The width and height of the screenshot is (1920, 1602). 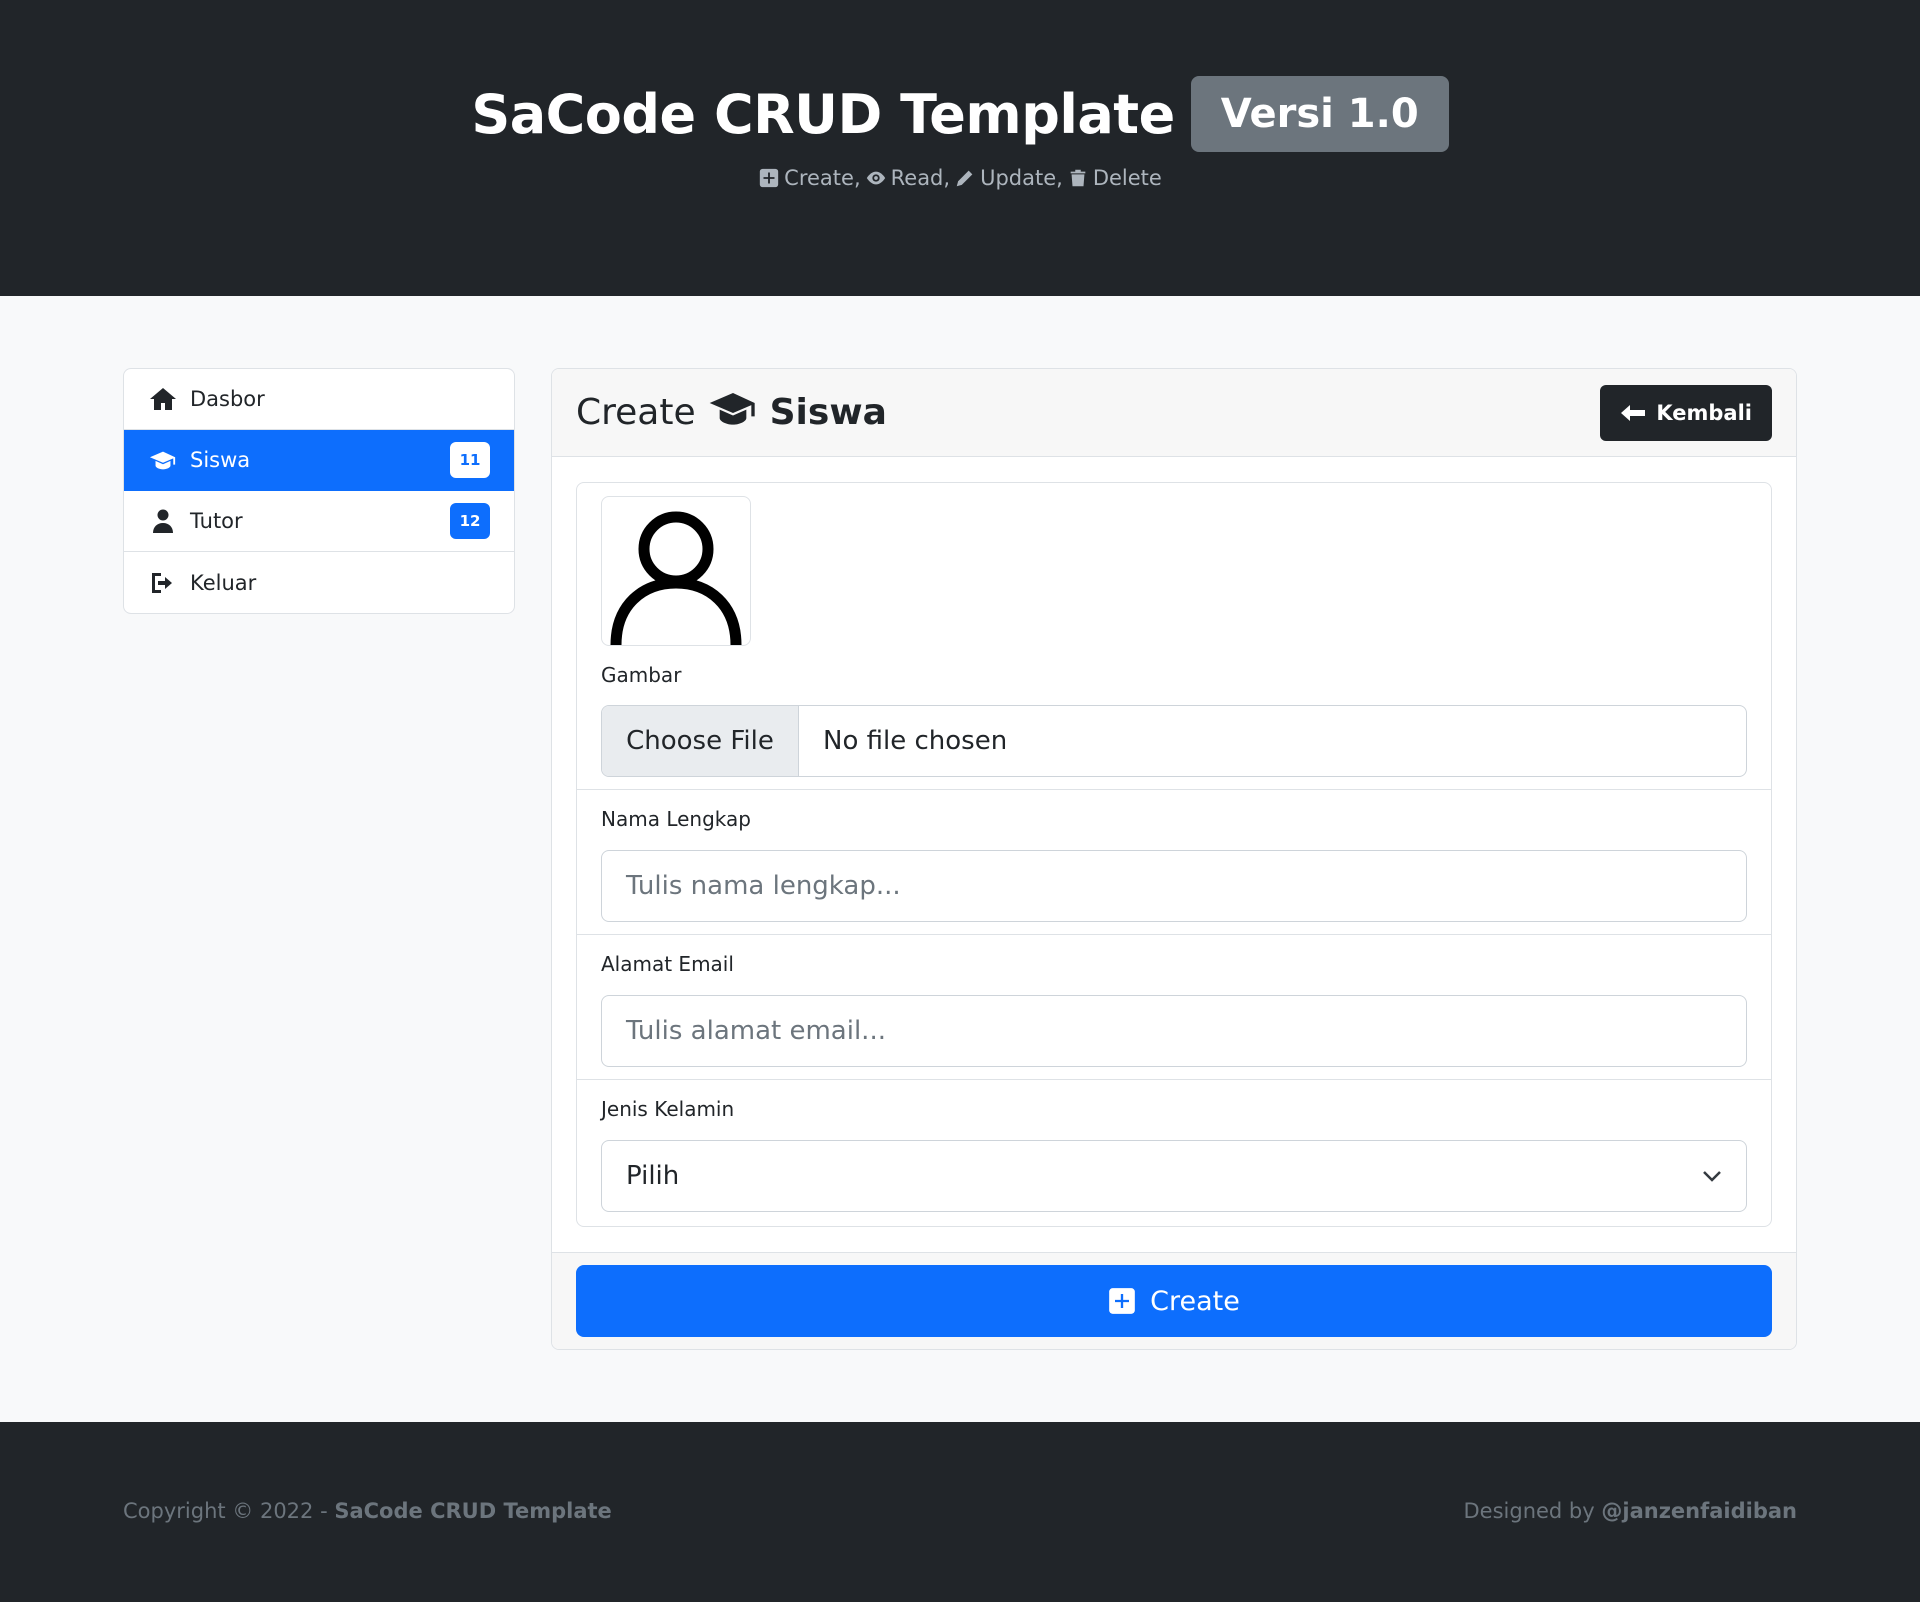 I want to click on arrow-left-icon, so click(x=1633, y=412).